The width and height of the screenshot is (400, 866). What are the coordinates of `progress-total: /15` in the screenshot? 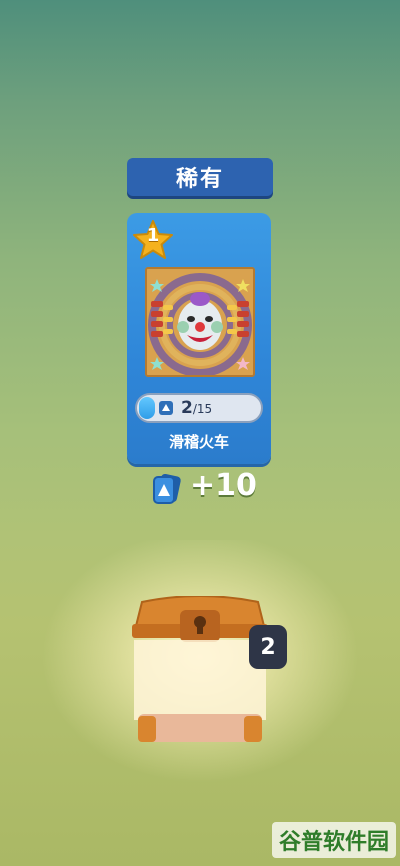 It's located at (202, 409).